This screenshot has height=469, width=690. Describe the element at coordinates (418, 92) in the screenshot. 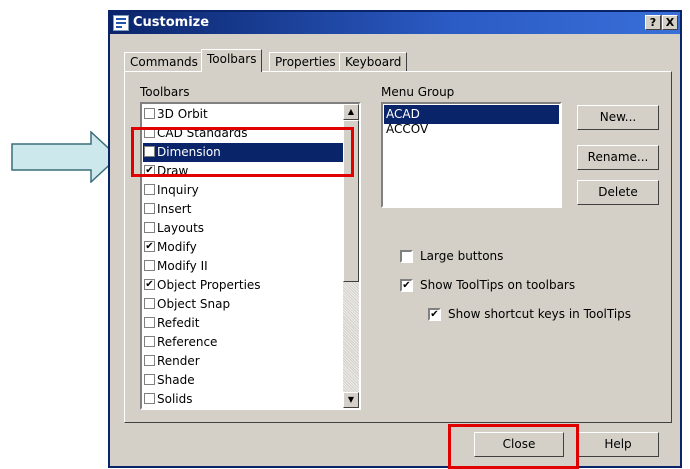

I see `menu-group-label: Menu Group` at that location.